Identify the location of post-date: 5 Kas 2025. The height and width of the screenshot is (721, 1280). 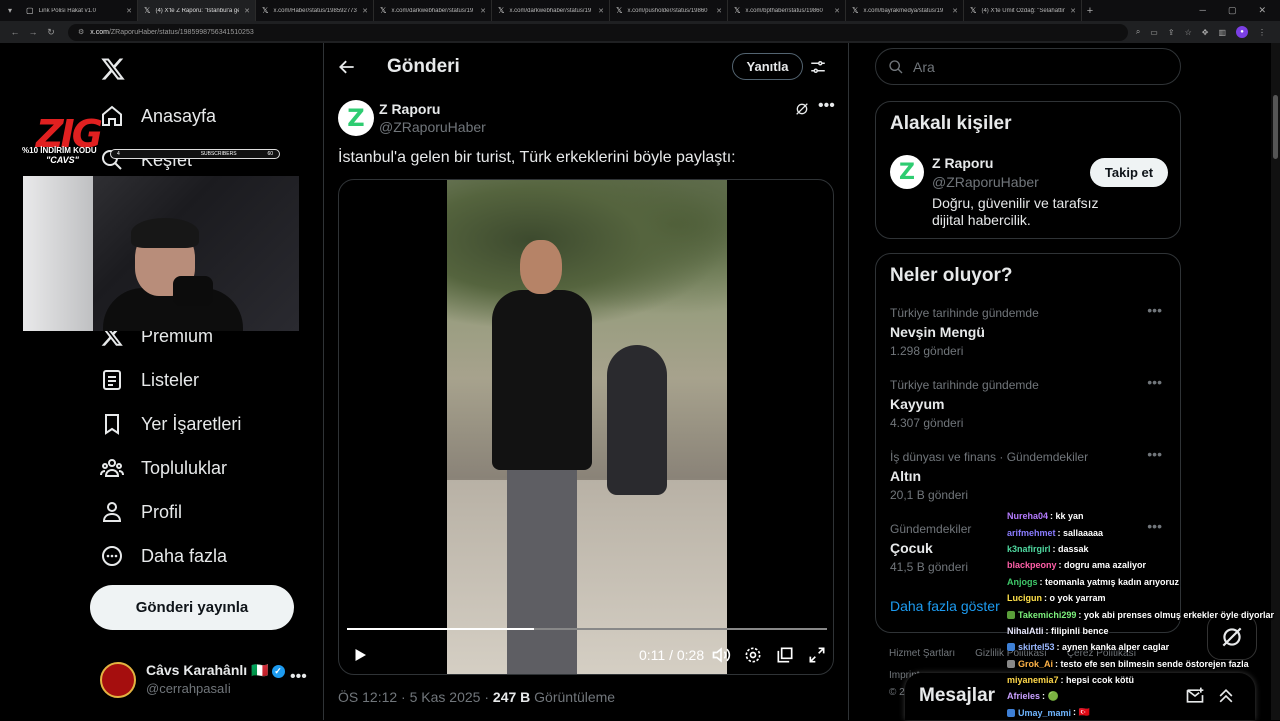
(445, 697).